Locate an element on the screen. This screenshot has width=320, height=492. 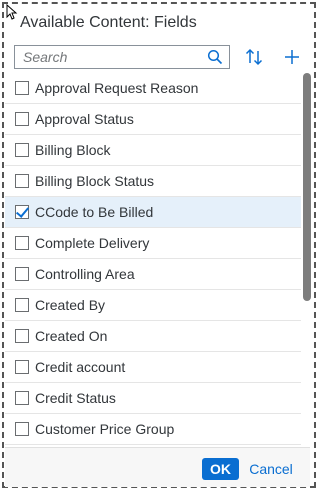
dialog-footer: OK Cancel is located at coordinates (157, 467).